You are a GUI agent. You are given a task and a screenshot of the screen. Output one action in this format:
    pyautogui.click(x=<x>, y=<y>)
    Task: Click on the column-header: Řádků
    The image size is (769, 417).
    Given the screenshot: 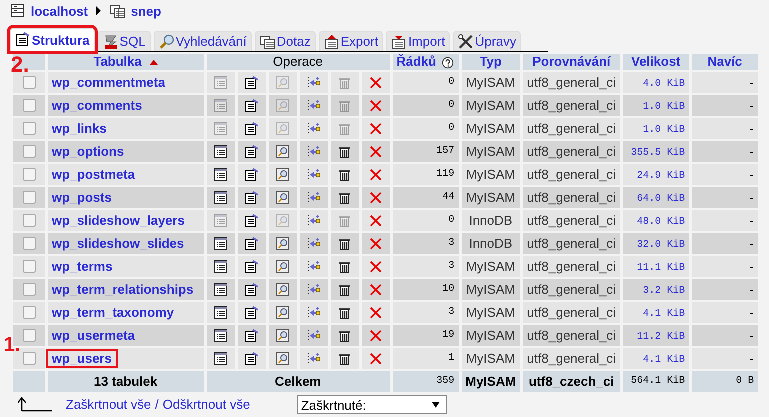 What is the action you would take?
    pyautogui.click(x=425, y=62)
    